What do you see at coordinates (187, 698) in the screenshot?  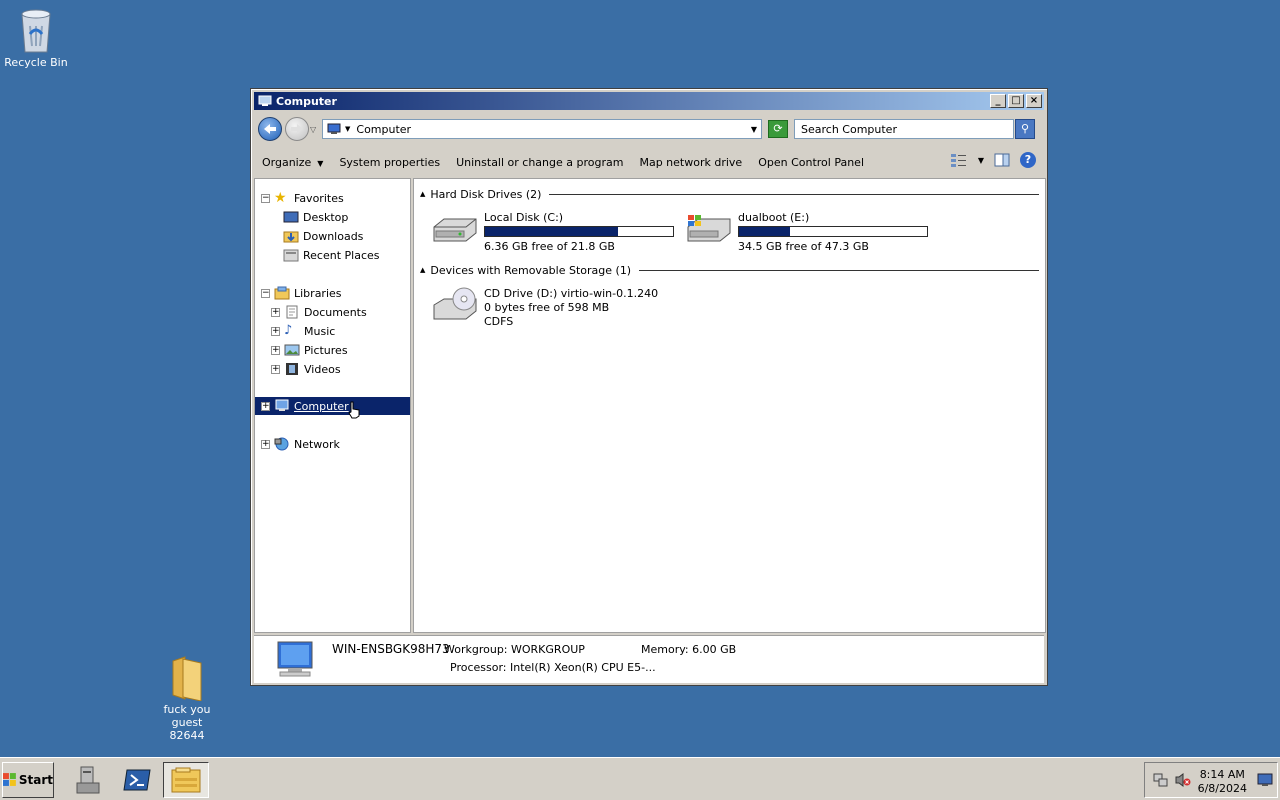 I see `guest-folder-desktop-icon: fuck you guest 82644` at bounding box center [187, 698].